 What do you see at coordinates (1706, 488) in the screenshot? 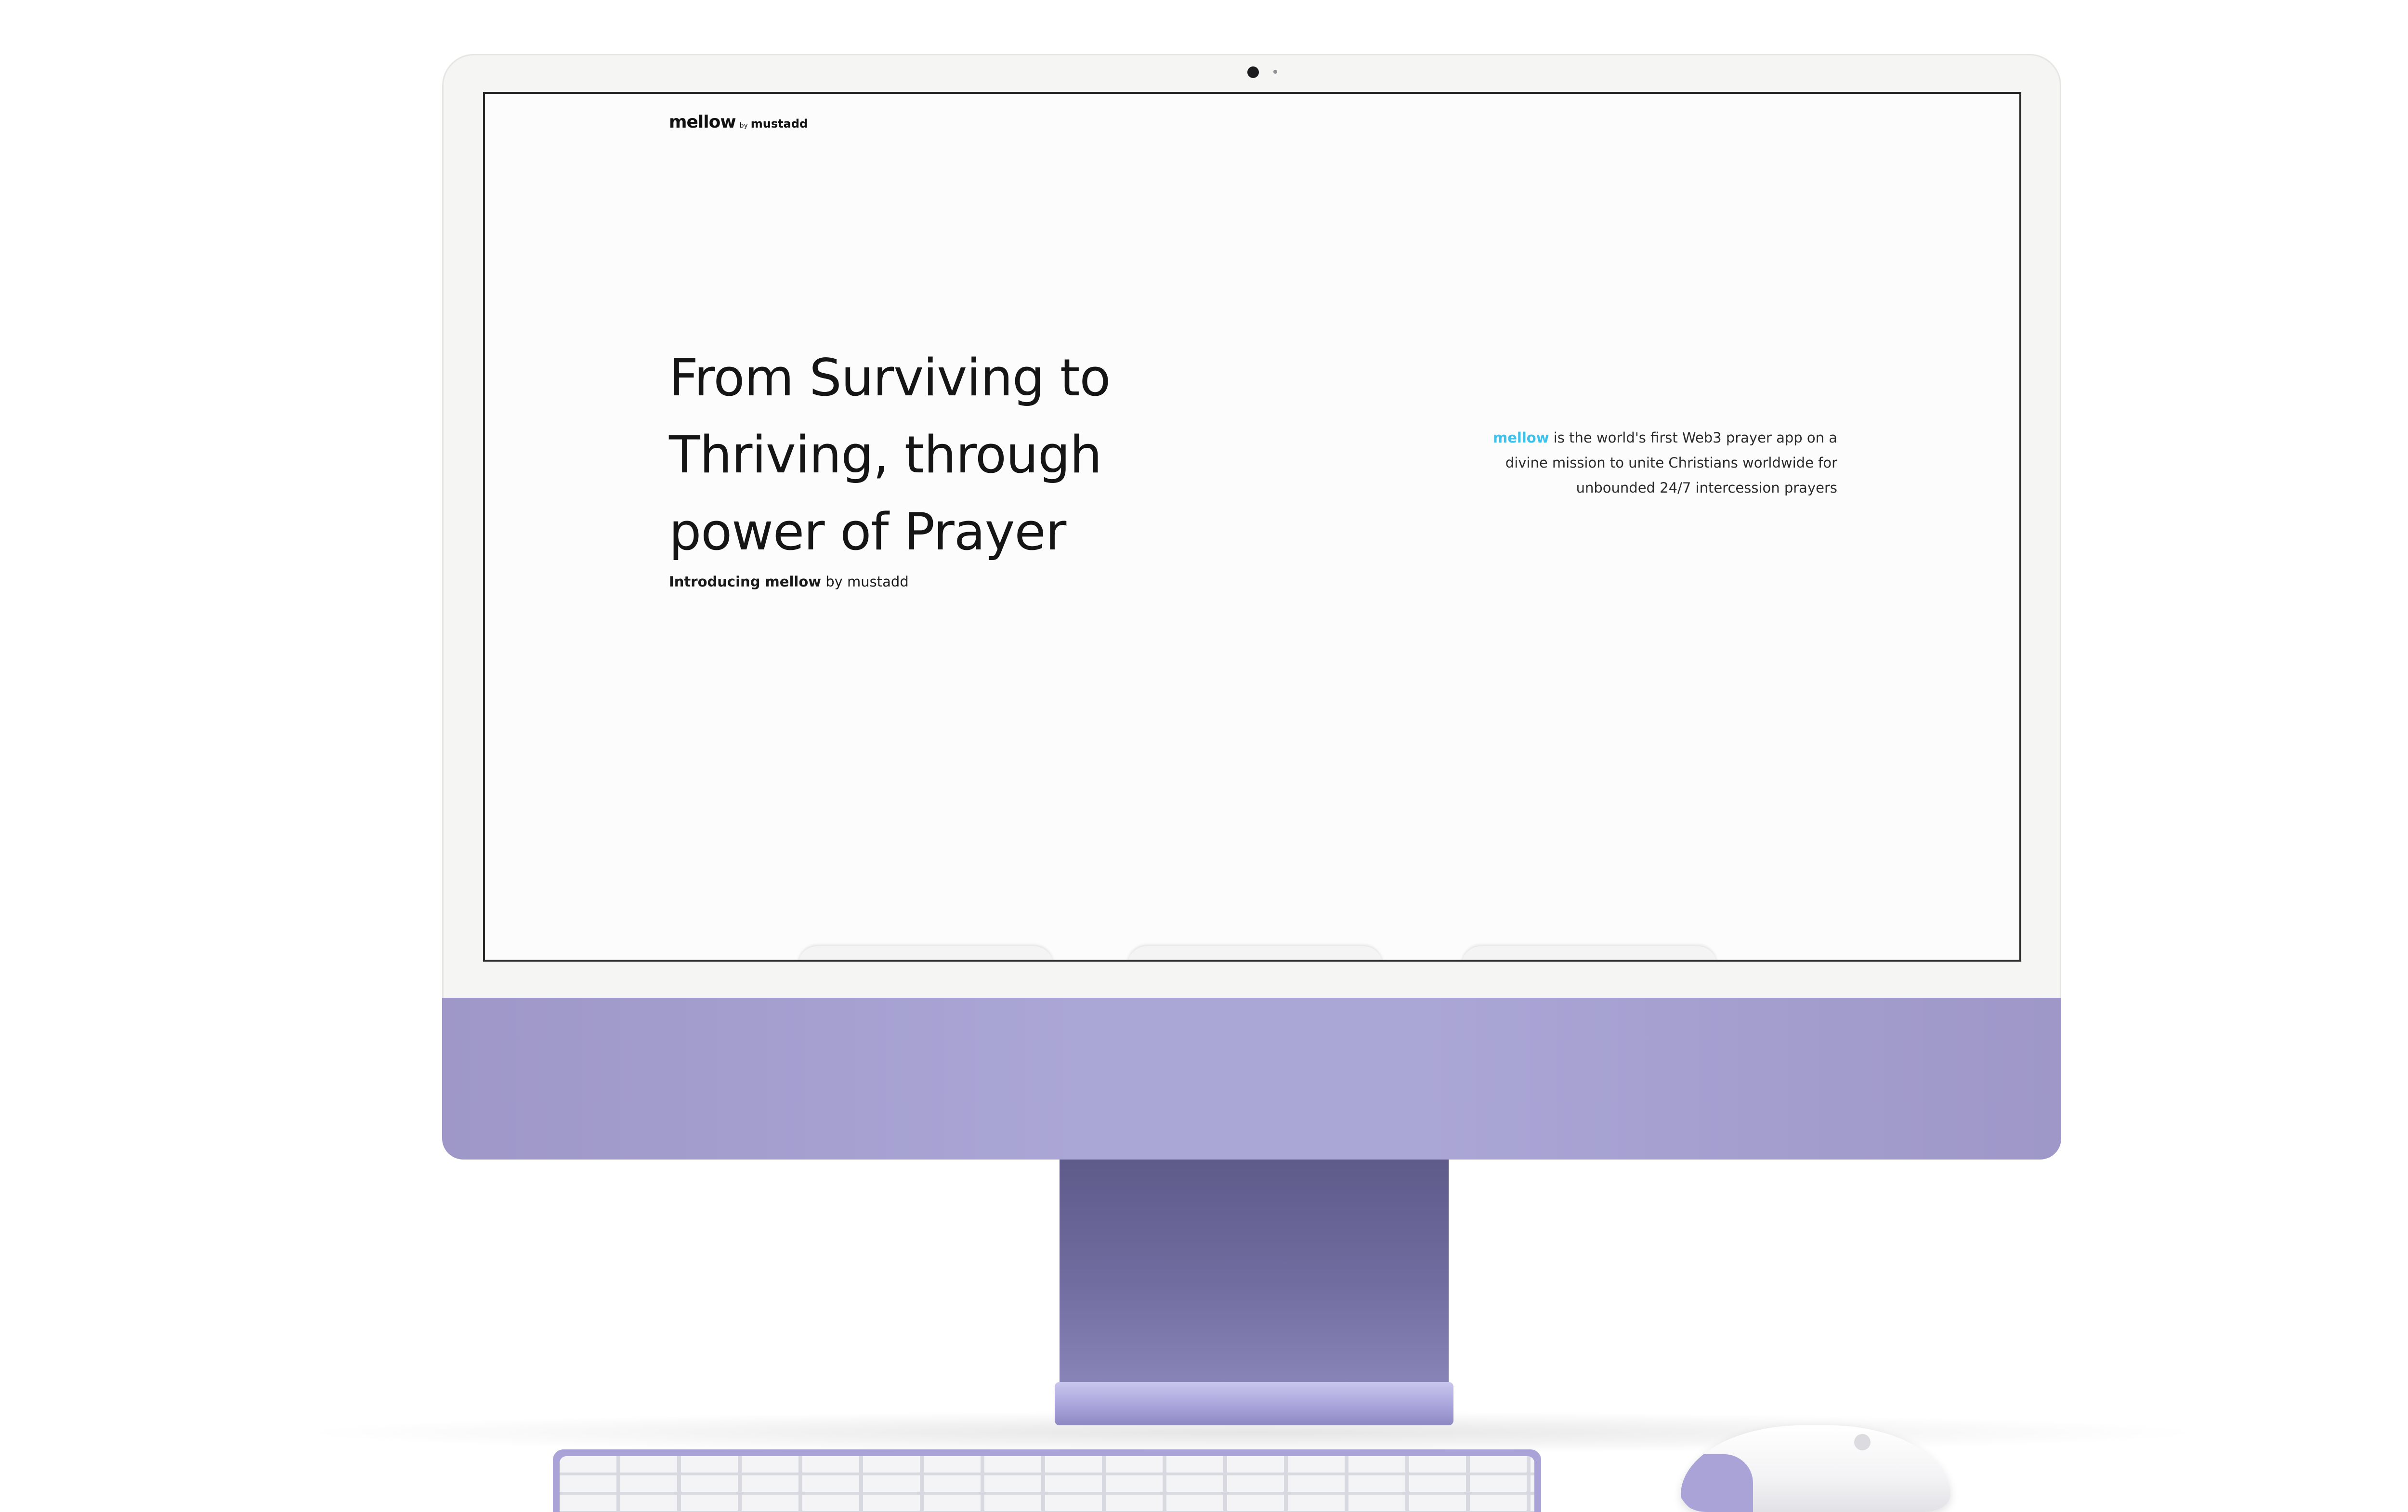
I see `description-line-3: unbounded 24/7 intercession prayers` at bounding box center [1706, 488].